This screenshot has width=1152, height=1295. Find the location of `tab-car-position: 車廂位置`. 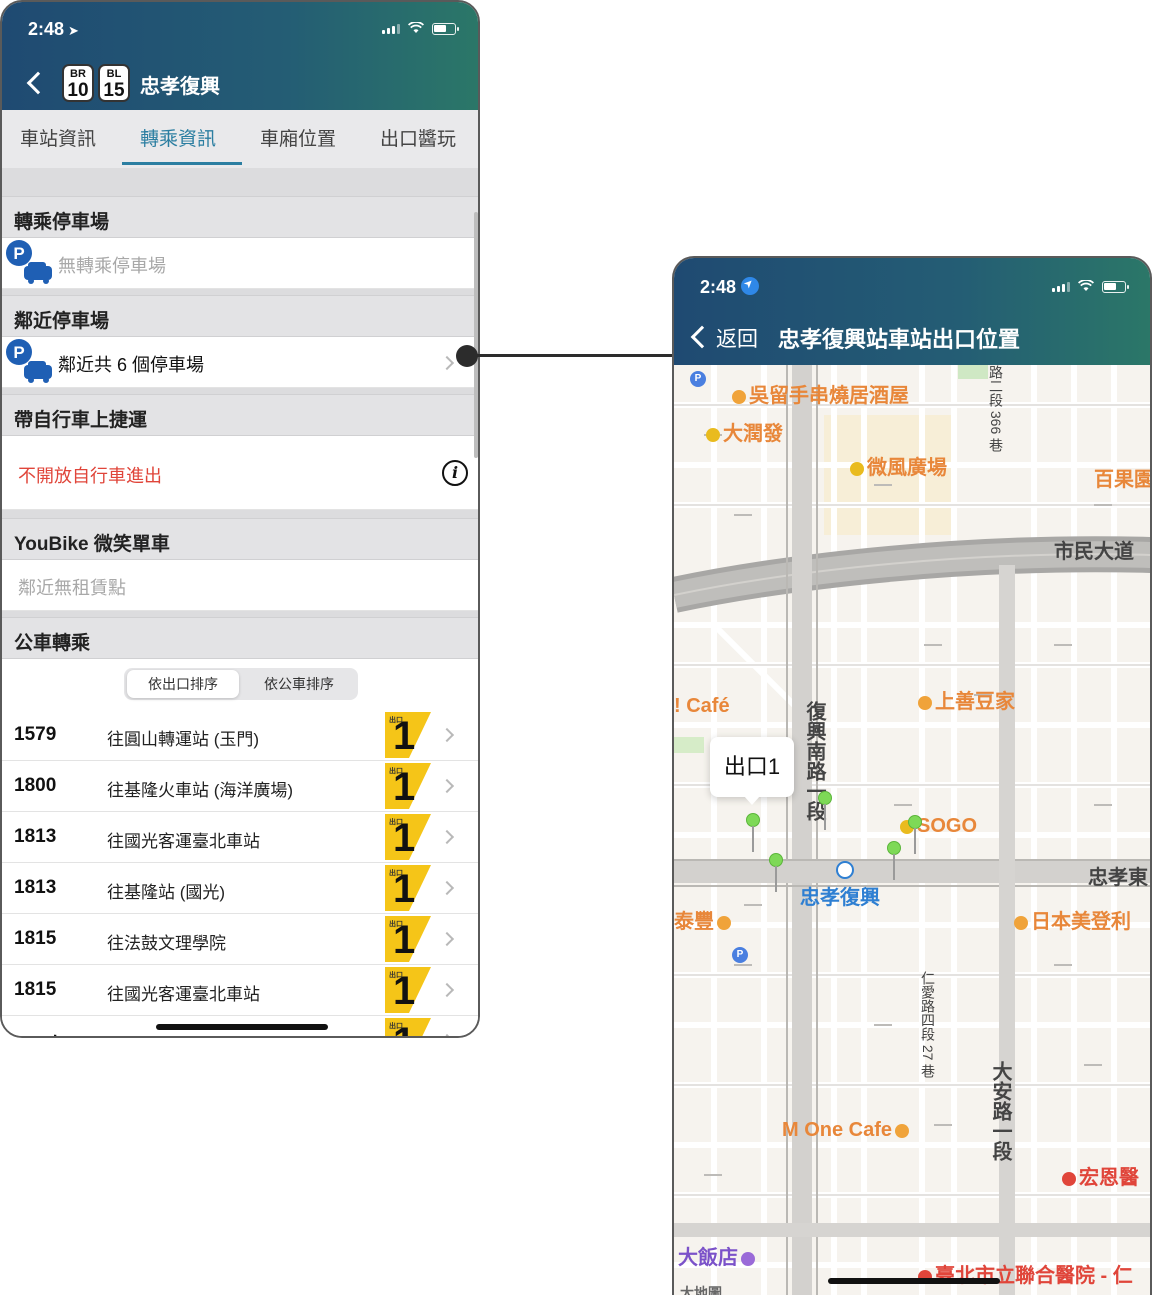

tab-car-position: 車廂位置 is located at coordinates (298, 137).